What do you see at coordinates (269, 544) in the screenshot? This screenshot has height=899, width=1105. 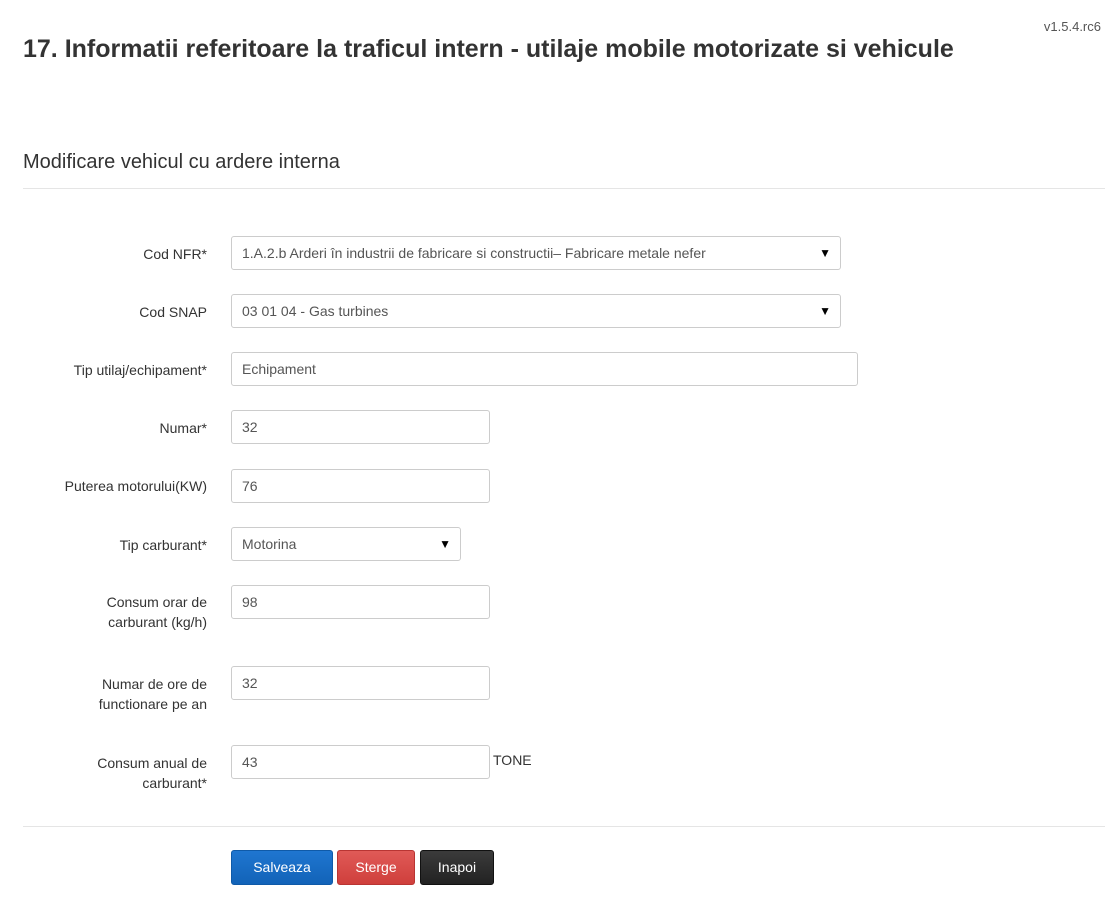 I see `tip-carburant-value: Motorina` at bounding box center [269, 544].